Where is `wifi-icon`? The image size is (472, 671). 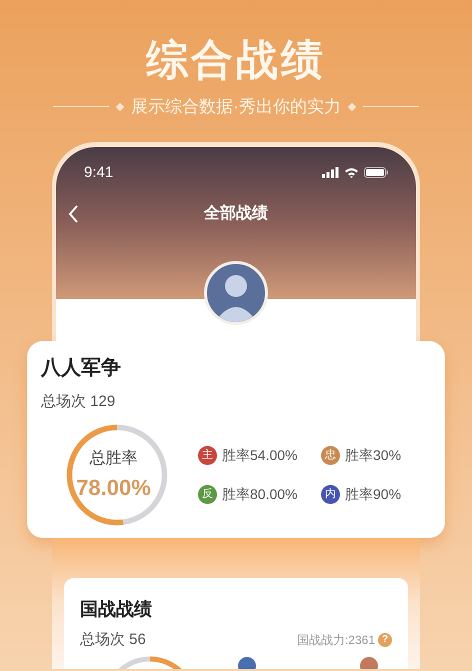 wifi-icon is located at coordinates (351, 172).